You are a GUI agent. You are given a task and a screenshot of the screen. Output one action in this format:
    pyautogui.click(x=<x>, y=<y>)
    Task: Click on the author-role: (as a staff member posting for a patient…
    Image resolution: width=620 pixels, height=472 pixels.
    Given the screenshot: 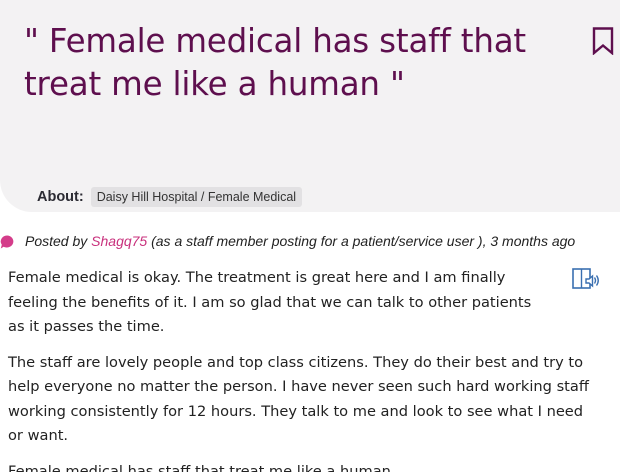 What is the action you would take?
    pyautogui.click(x=317, y=241)
    